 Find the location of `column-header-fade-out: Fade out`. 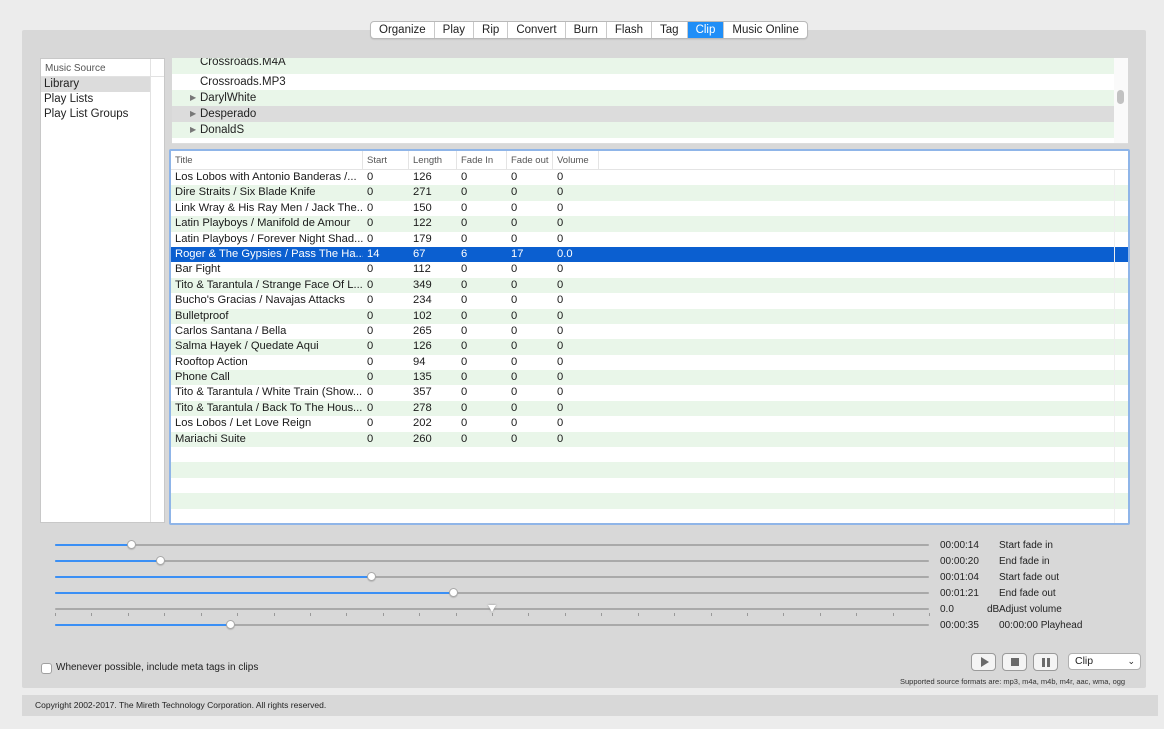

column-header-fade-out: Fade out is located at coordinates (530, 160).